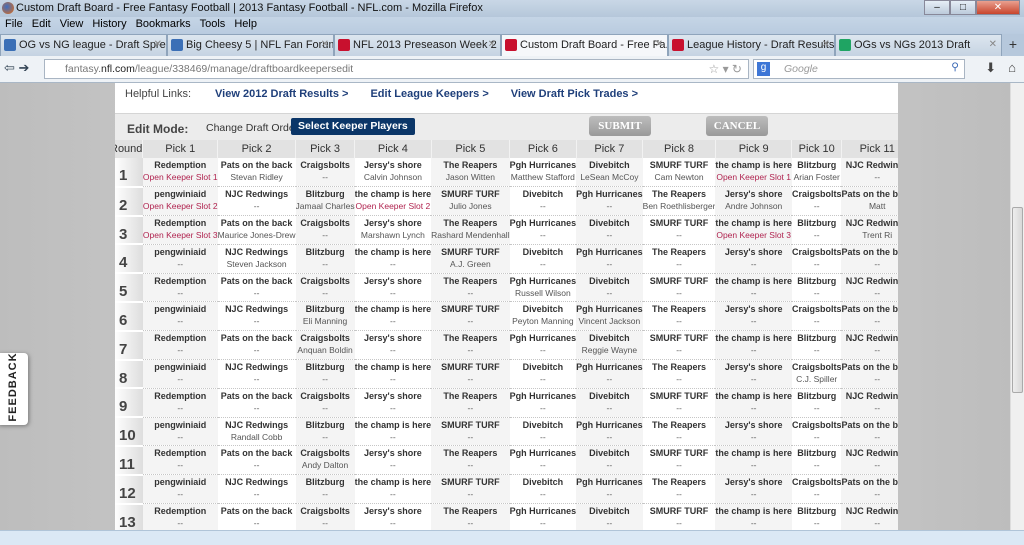 This screenshot has height=545, width=1024. Describe the element at coordinates (584, 45) in the screenshot. I see `browser-tab: Custom Draft Board - Free Fa... ✕` at that location.